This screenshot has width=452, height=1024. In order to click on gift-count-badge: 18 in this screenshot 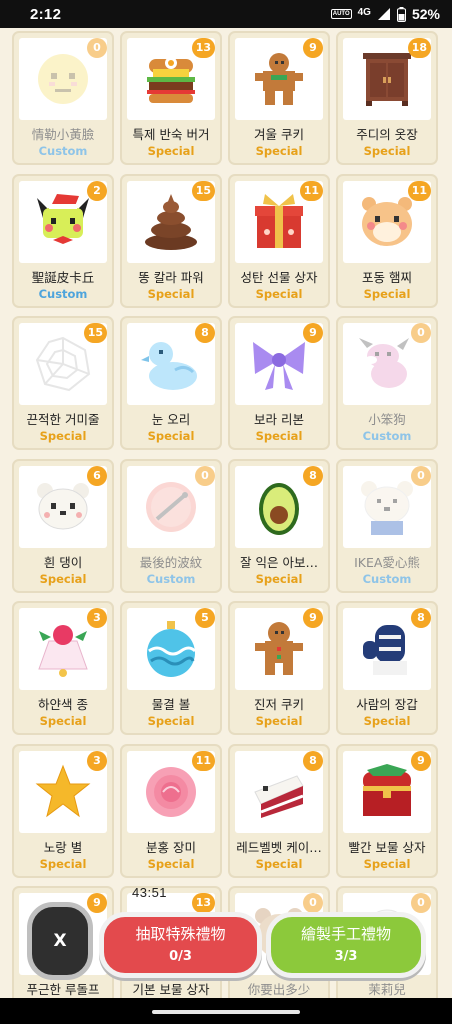, I will do `click(419, 48)`.